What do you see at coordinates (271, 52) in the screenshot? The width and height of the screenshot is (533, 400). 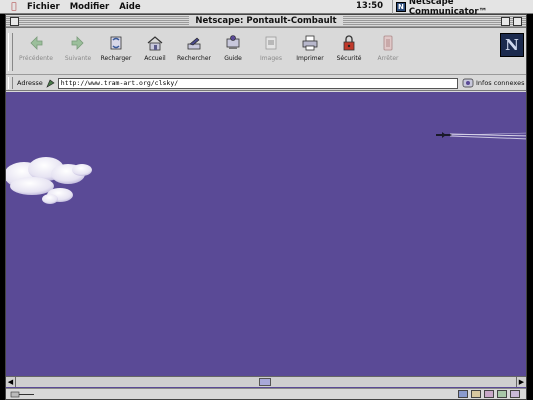 I see `images-button: Images` at bounding box center [271, 52].